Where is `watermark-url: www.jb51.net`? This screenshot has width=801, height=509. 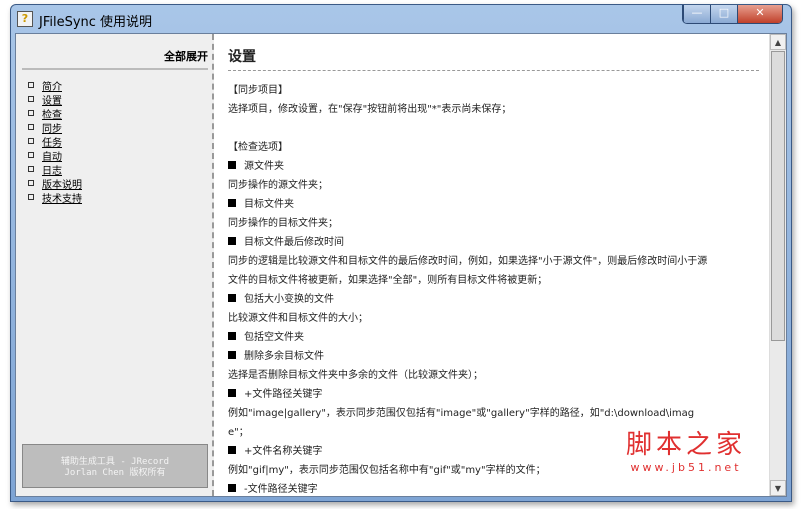
watermark-url: www.jb51.net is located at coordinates (686, 467).